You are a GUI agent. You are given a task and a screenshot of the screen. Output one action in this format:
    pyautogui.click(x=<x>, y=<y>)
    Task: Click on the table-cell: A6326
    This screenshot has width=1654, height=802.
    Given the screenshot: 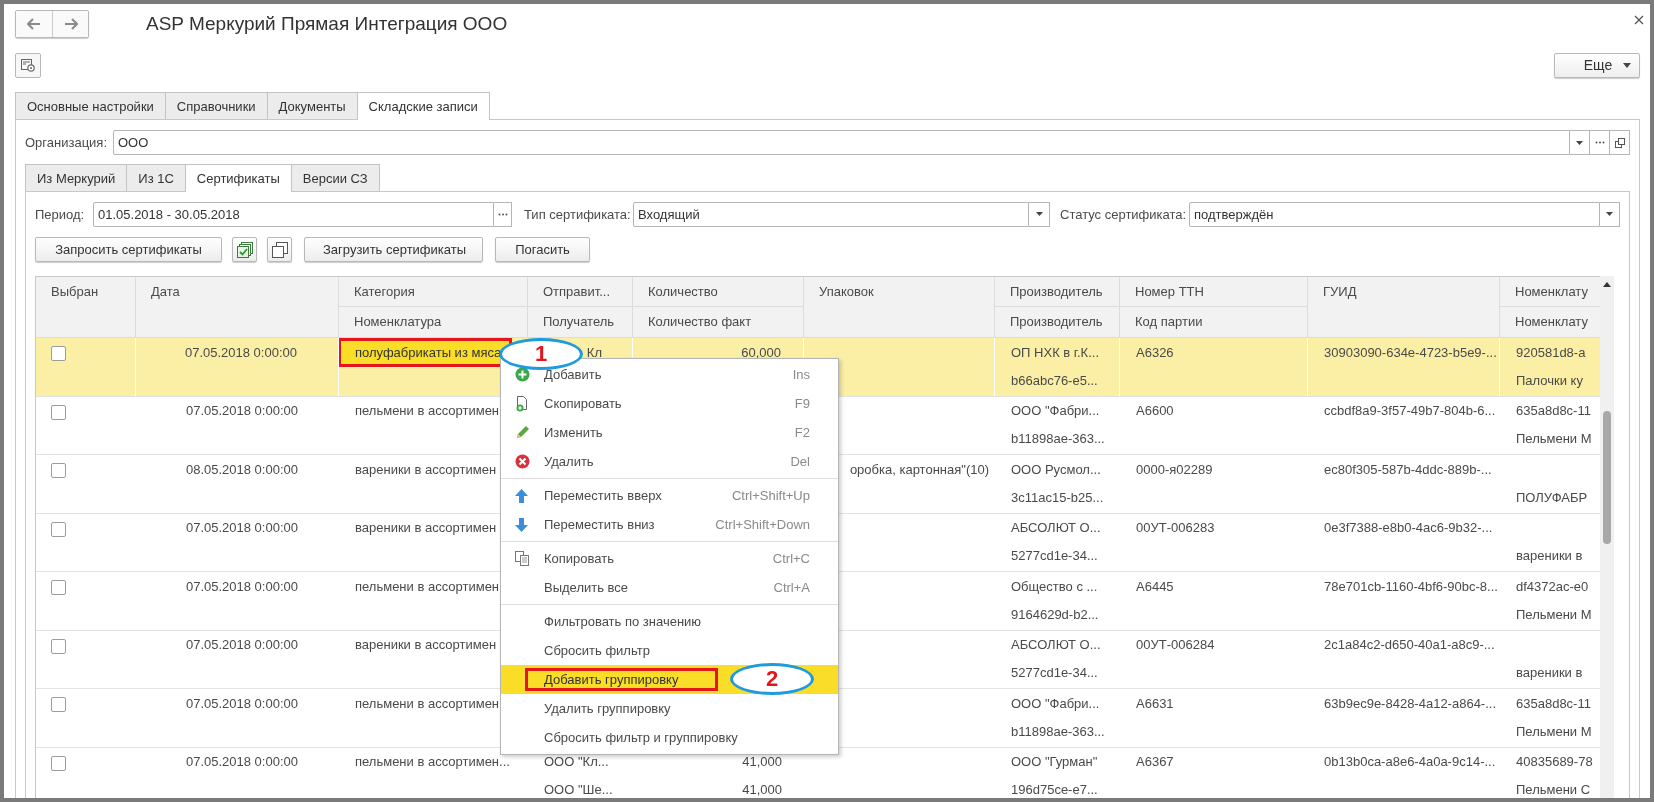 What is the action you would take?
    pyautogui.click(x=1155, y=352)
    